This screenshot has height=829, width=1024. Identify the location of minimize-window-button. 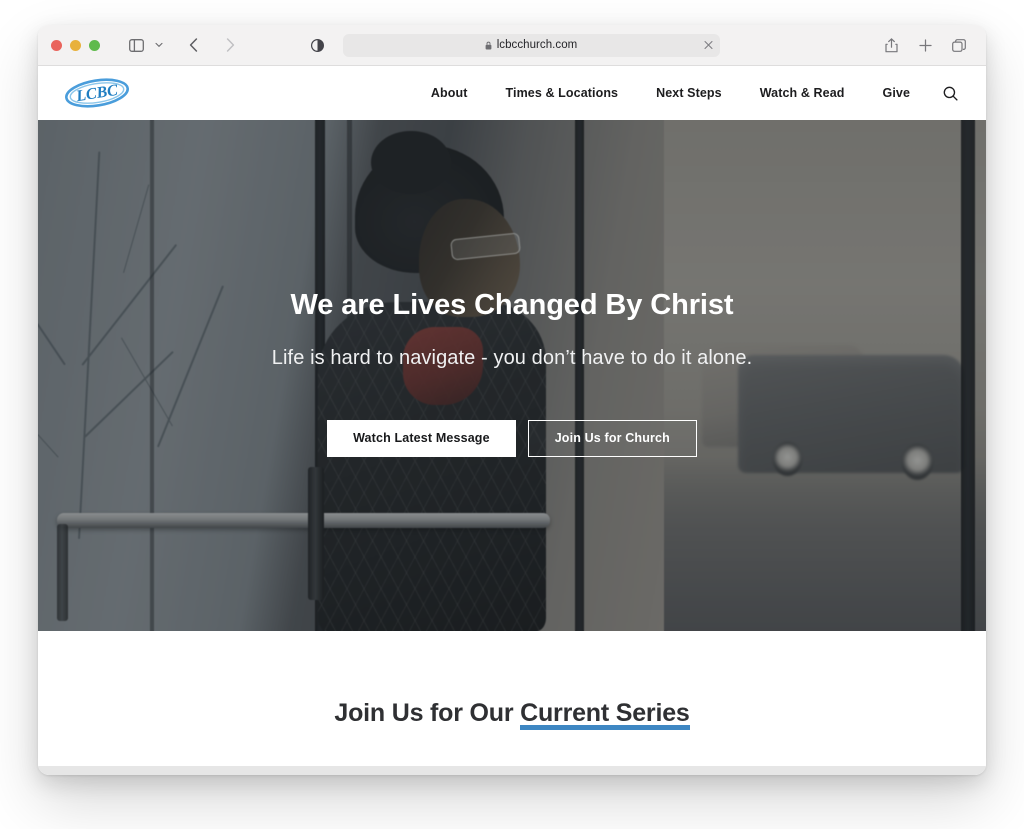
(75, 45).